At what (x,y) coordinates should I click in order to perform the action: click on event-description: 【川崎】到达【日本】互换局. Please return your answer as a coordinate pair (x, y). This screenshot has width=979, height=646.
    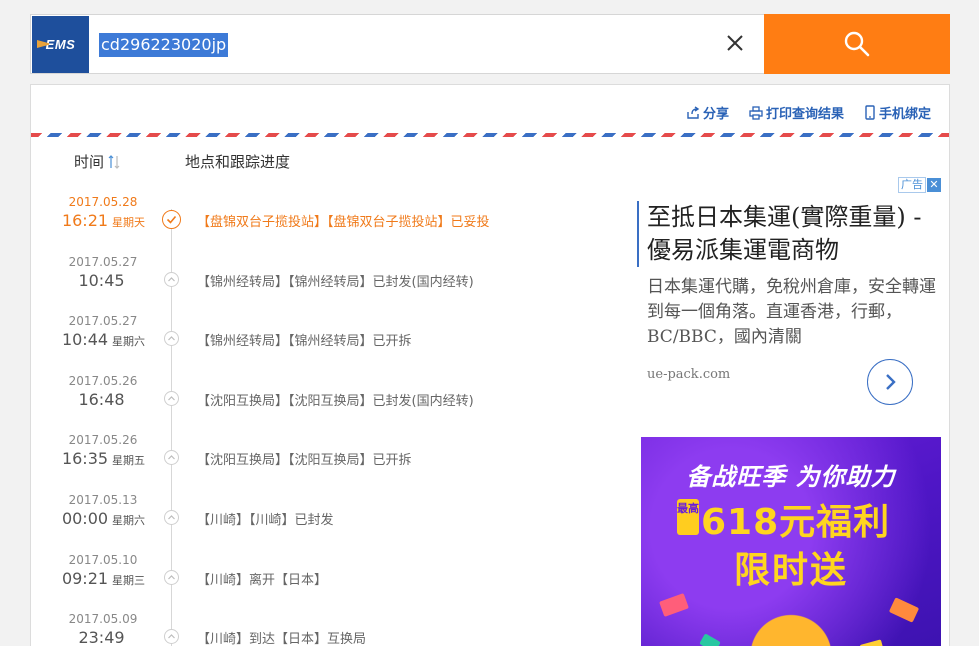
    Looking at the image, I should click on (282, 639).